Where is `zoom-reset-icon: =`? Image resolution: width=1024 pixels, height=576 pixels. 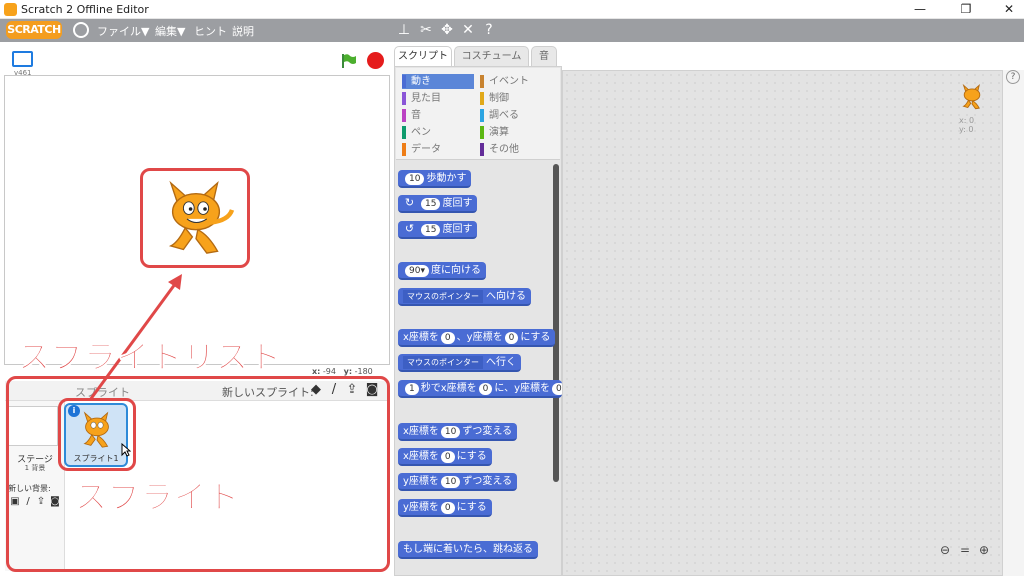
zoom-reset-icon: = is located at coordinates (965, 550).